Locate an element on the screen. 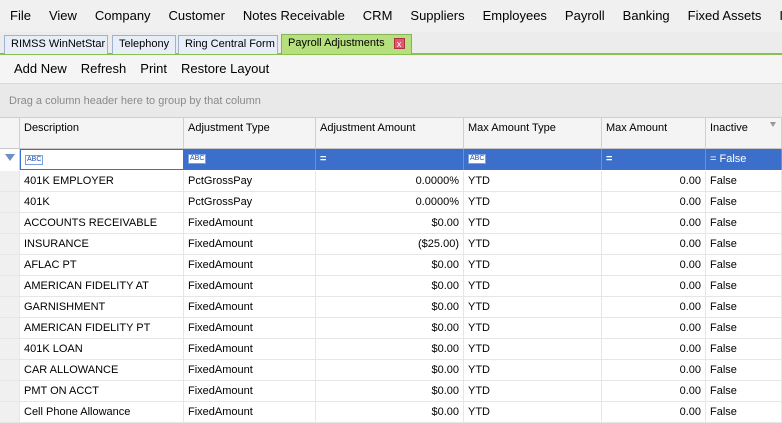 The image size is (782, 423). add-new-button: Add New is located at coordinates (37, 69).